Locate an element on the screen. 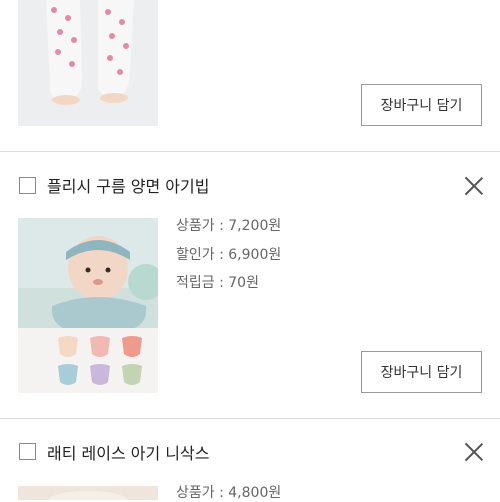  bib-photo is located at coordinates (88, 305).